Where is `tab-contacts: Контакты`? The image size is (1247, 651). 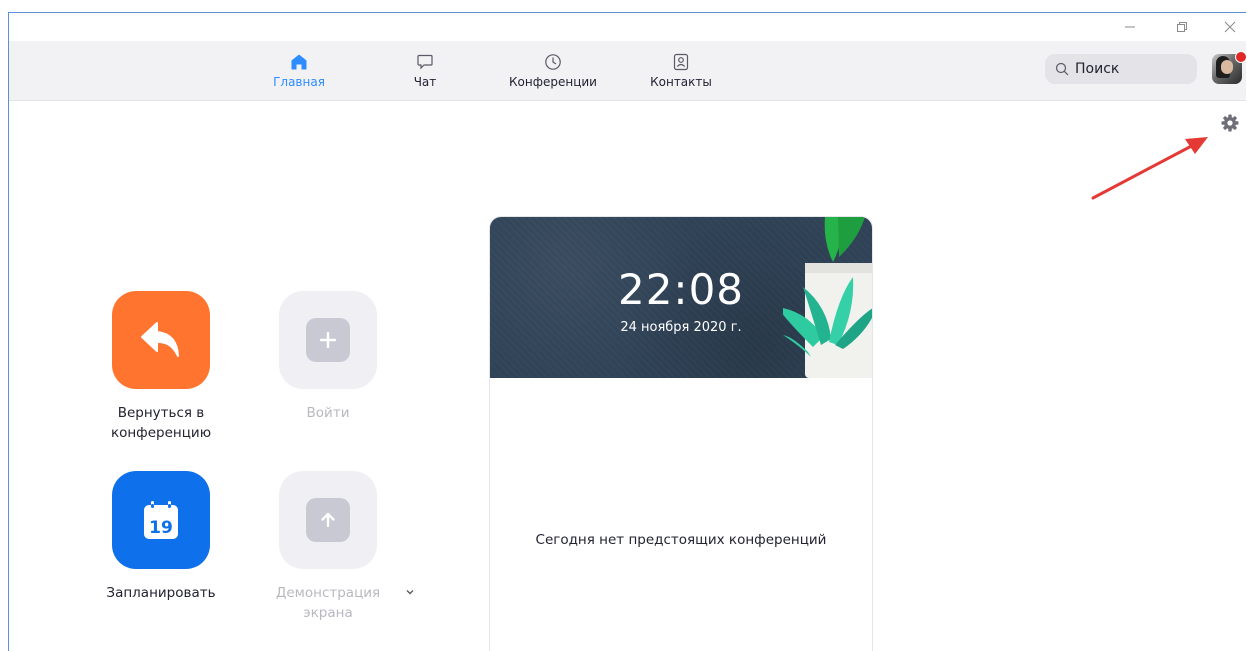
tab-contacts: Контакты is located at coordinates (681, 70).